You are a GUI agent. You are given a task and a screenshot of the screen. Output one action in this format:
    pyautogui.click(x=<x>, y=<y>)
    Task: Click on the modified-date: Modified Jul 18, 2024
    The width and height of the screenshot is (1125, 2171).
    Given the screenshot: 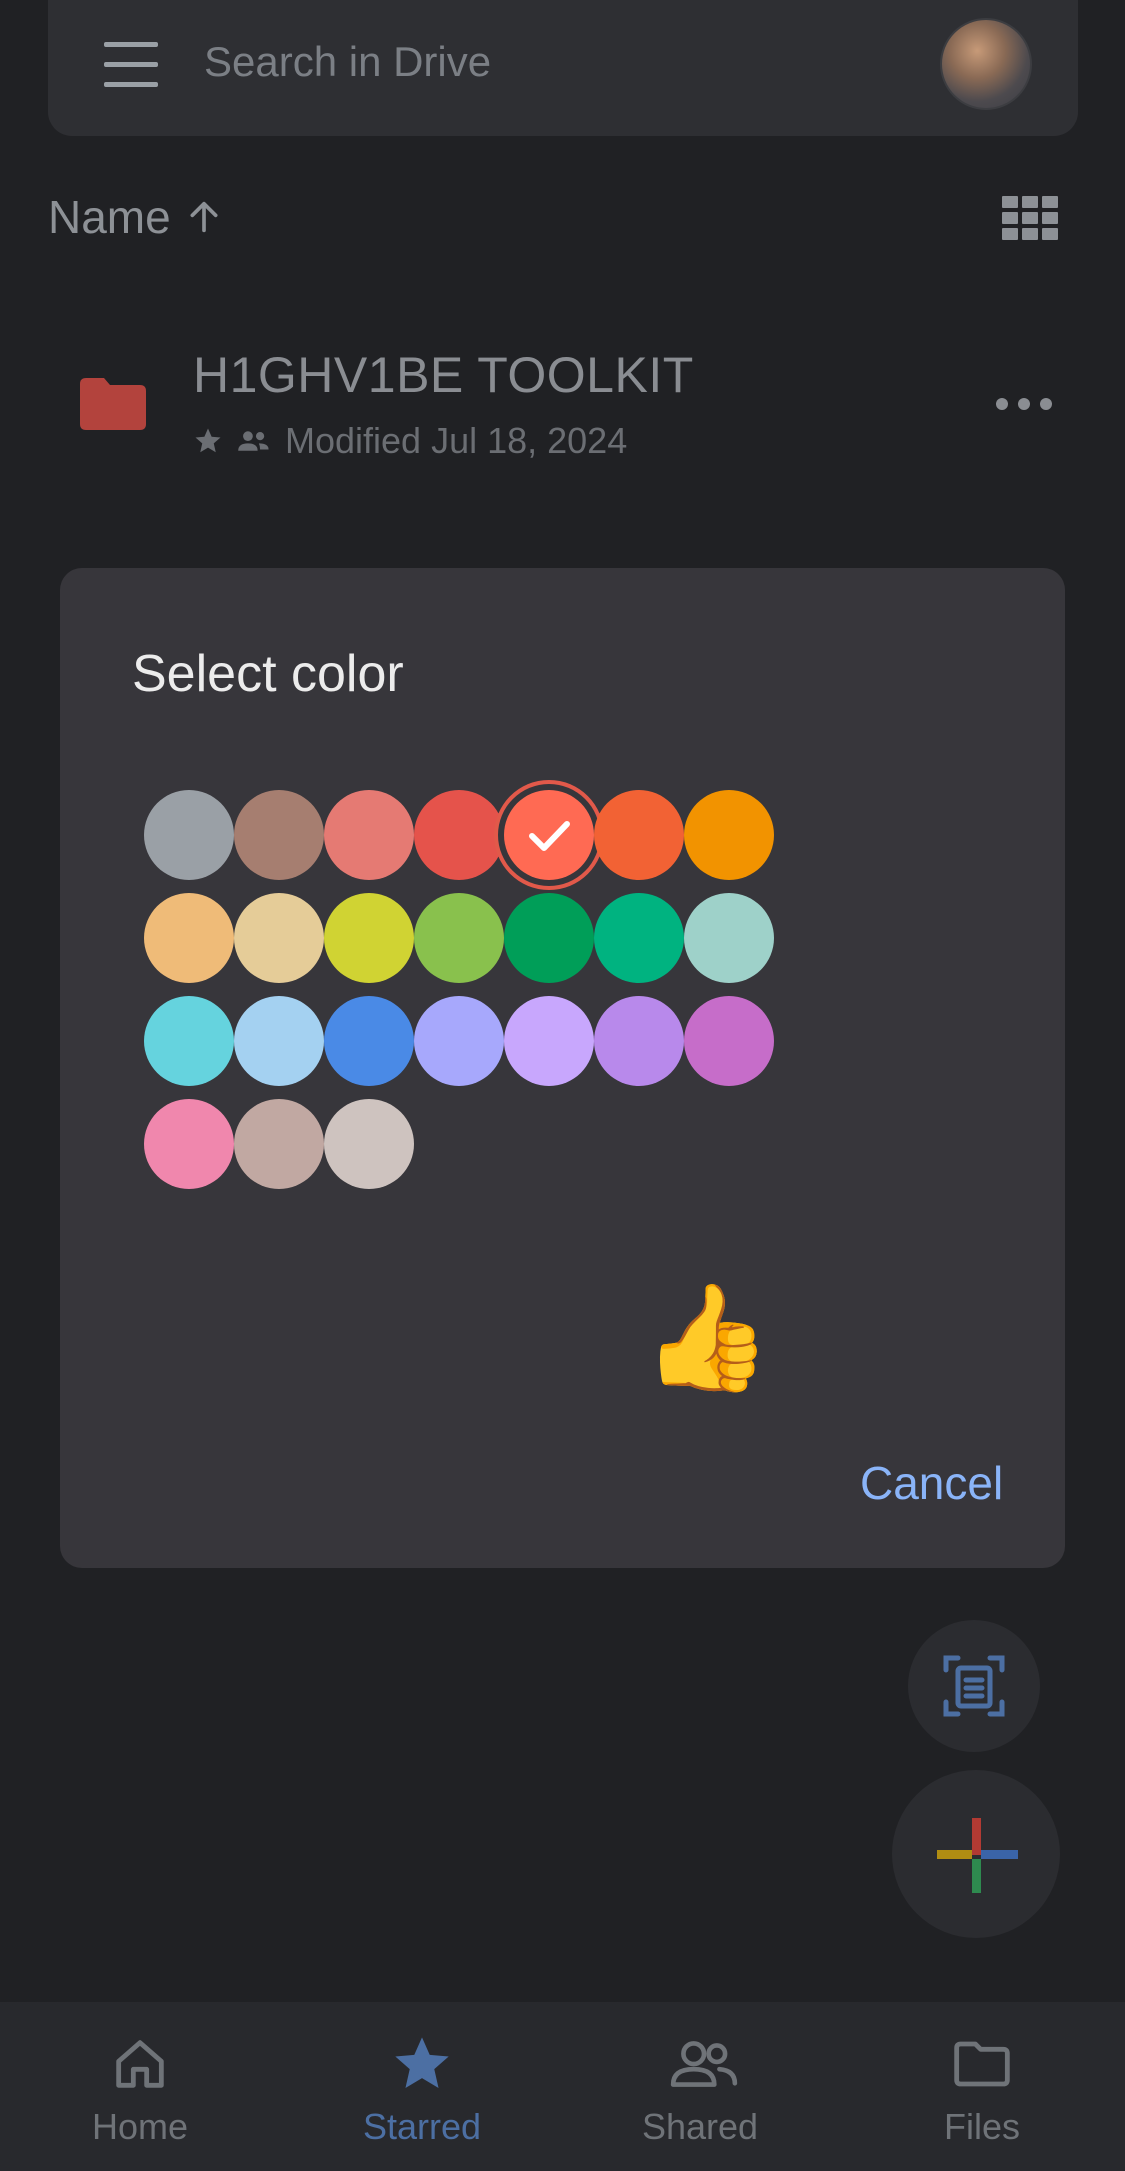 What is the action you would take?
    pyautogui.click(x=456, y=440)
    